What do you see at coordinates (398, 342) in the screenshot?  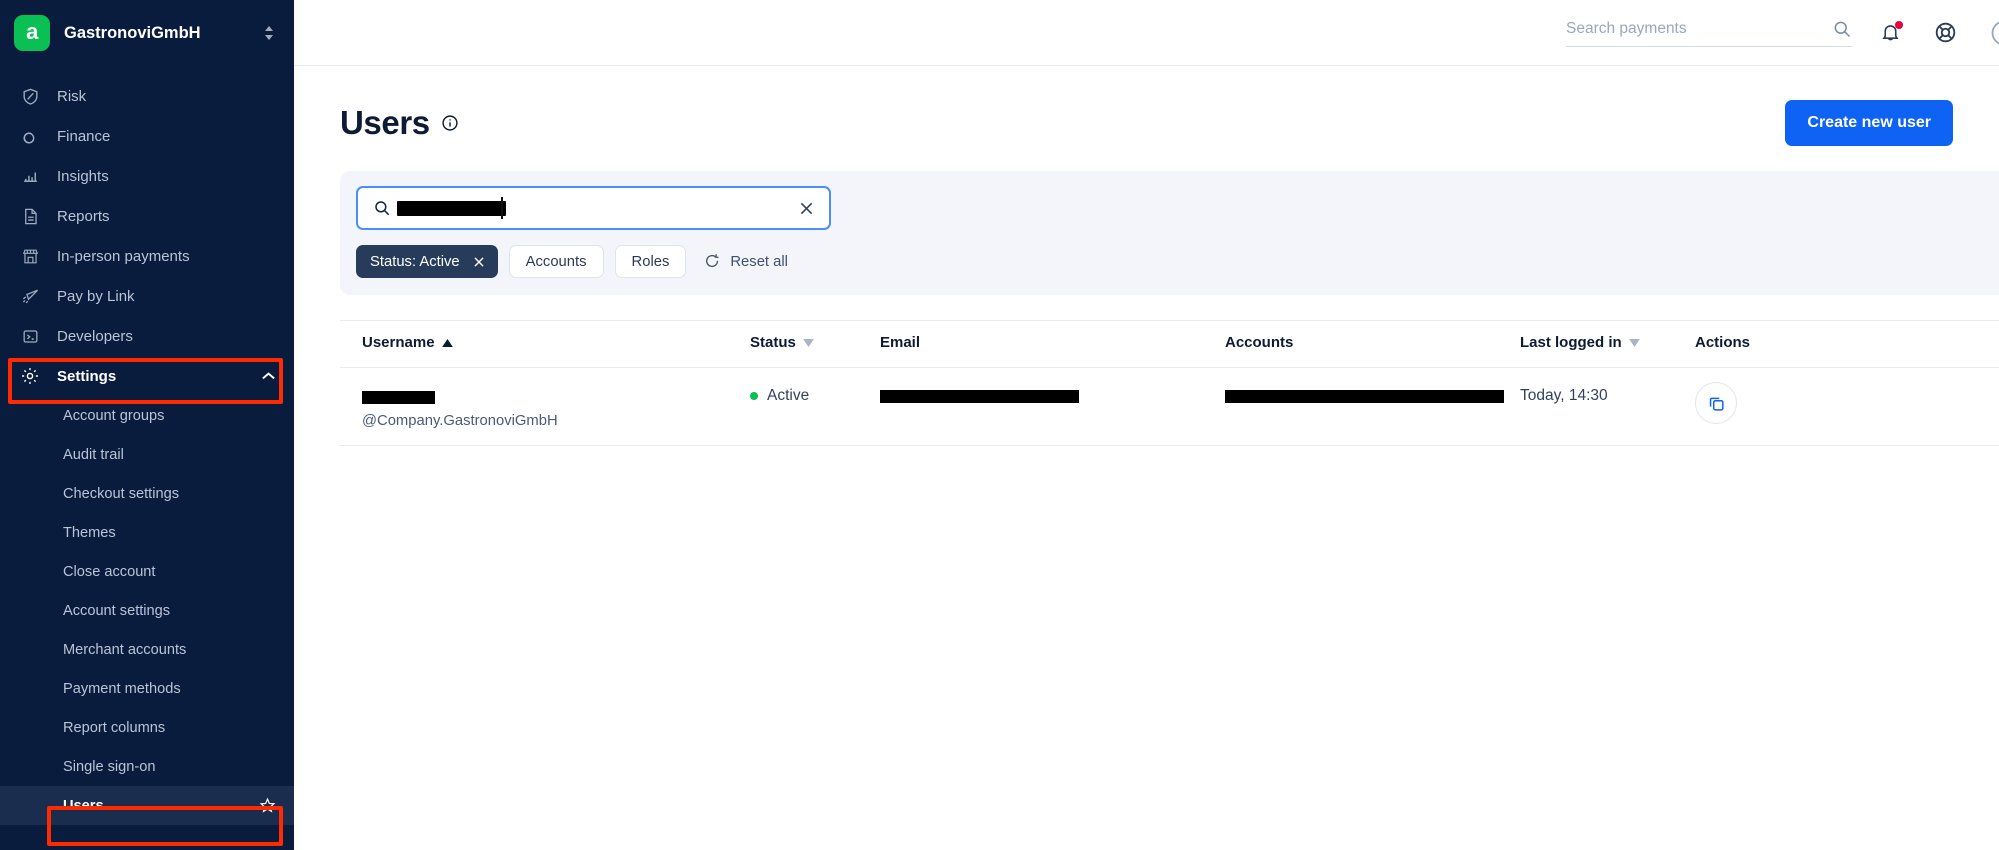 I see `column-label: Username` at bounding box center [398, 342].